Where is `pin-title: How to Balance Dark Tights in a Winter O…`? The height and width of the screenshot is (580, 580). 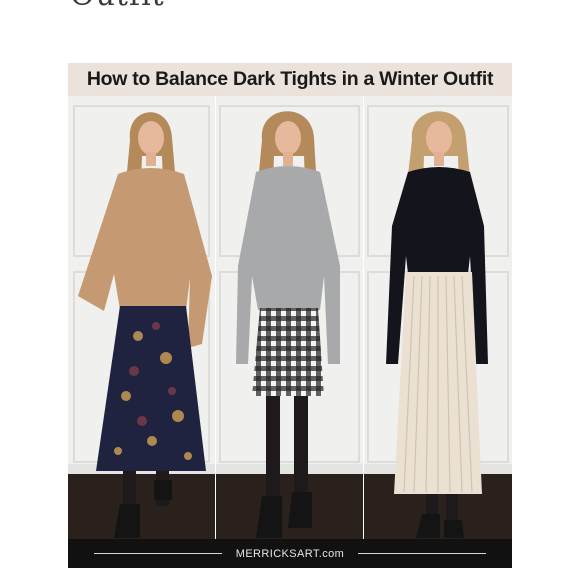
pin-title: How to Balance Dark Tights in a Winter O… is located at coordinates (290, 79).